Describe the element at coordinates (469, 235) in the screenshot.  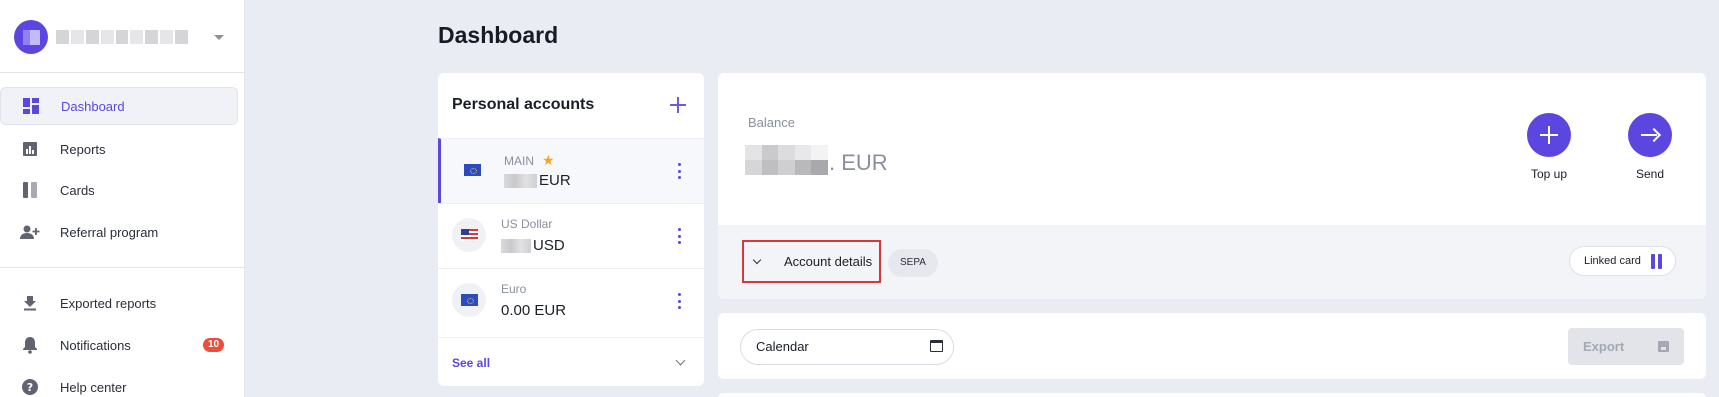
I see `us-flag-icon` at that location.